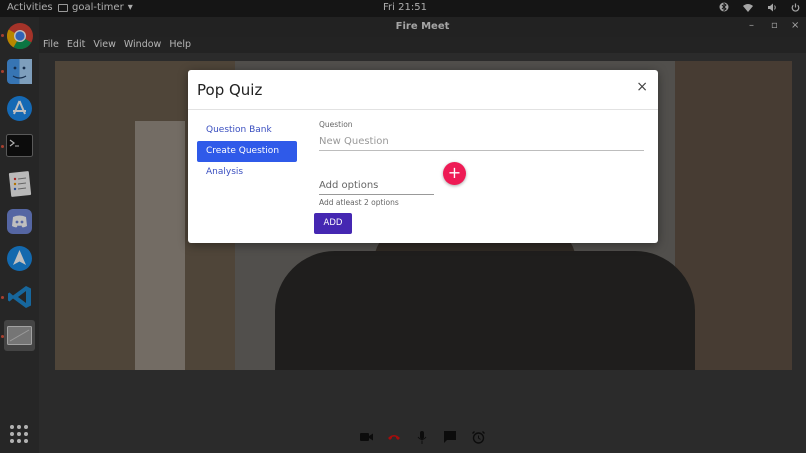 The height and width of the screenshot is (453, 806). I want to click on options-input: Add options, so click(376, 186).